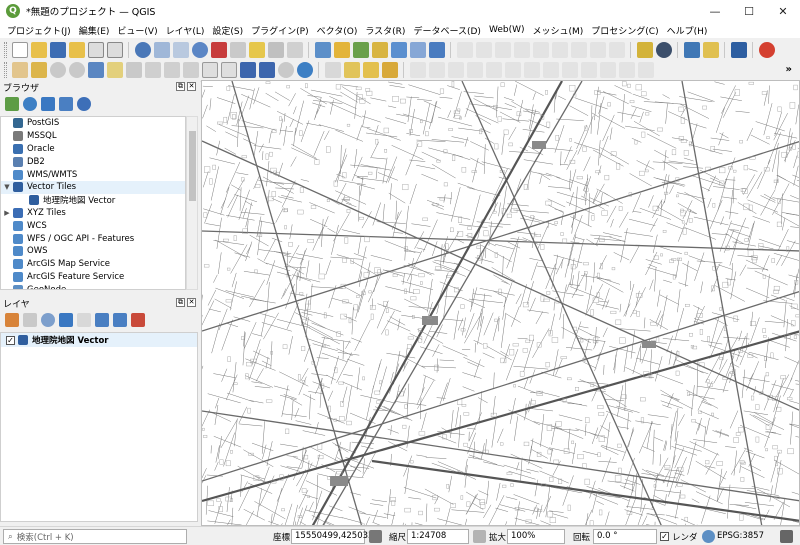 This screenshot has height=545, width=800. I want to click on plugin-car-icon, so click(663, 49).